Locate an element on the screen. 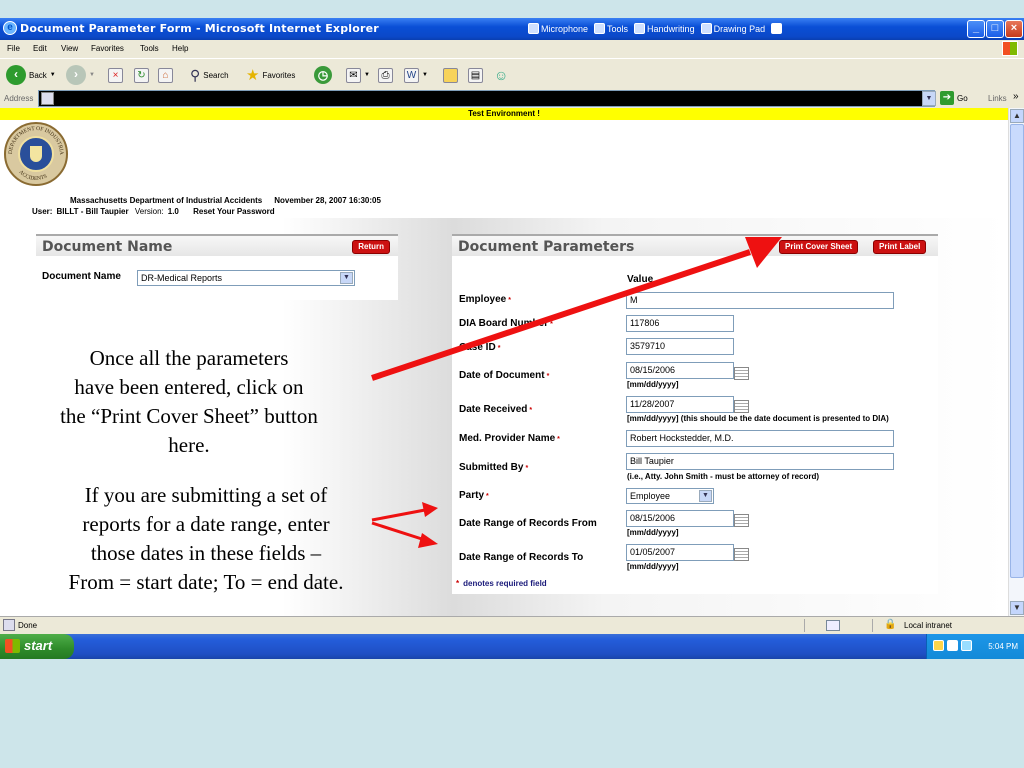 This screenshot has width=1024, height=768. minimize-button: _ is located at coordinates (976, 29).